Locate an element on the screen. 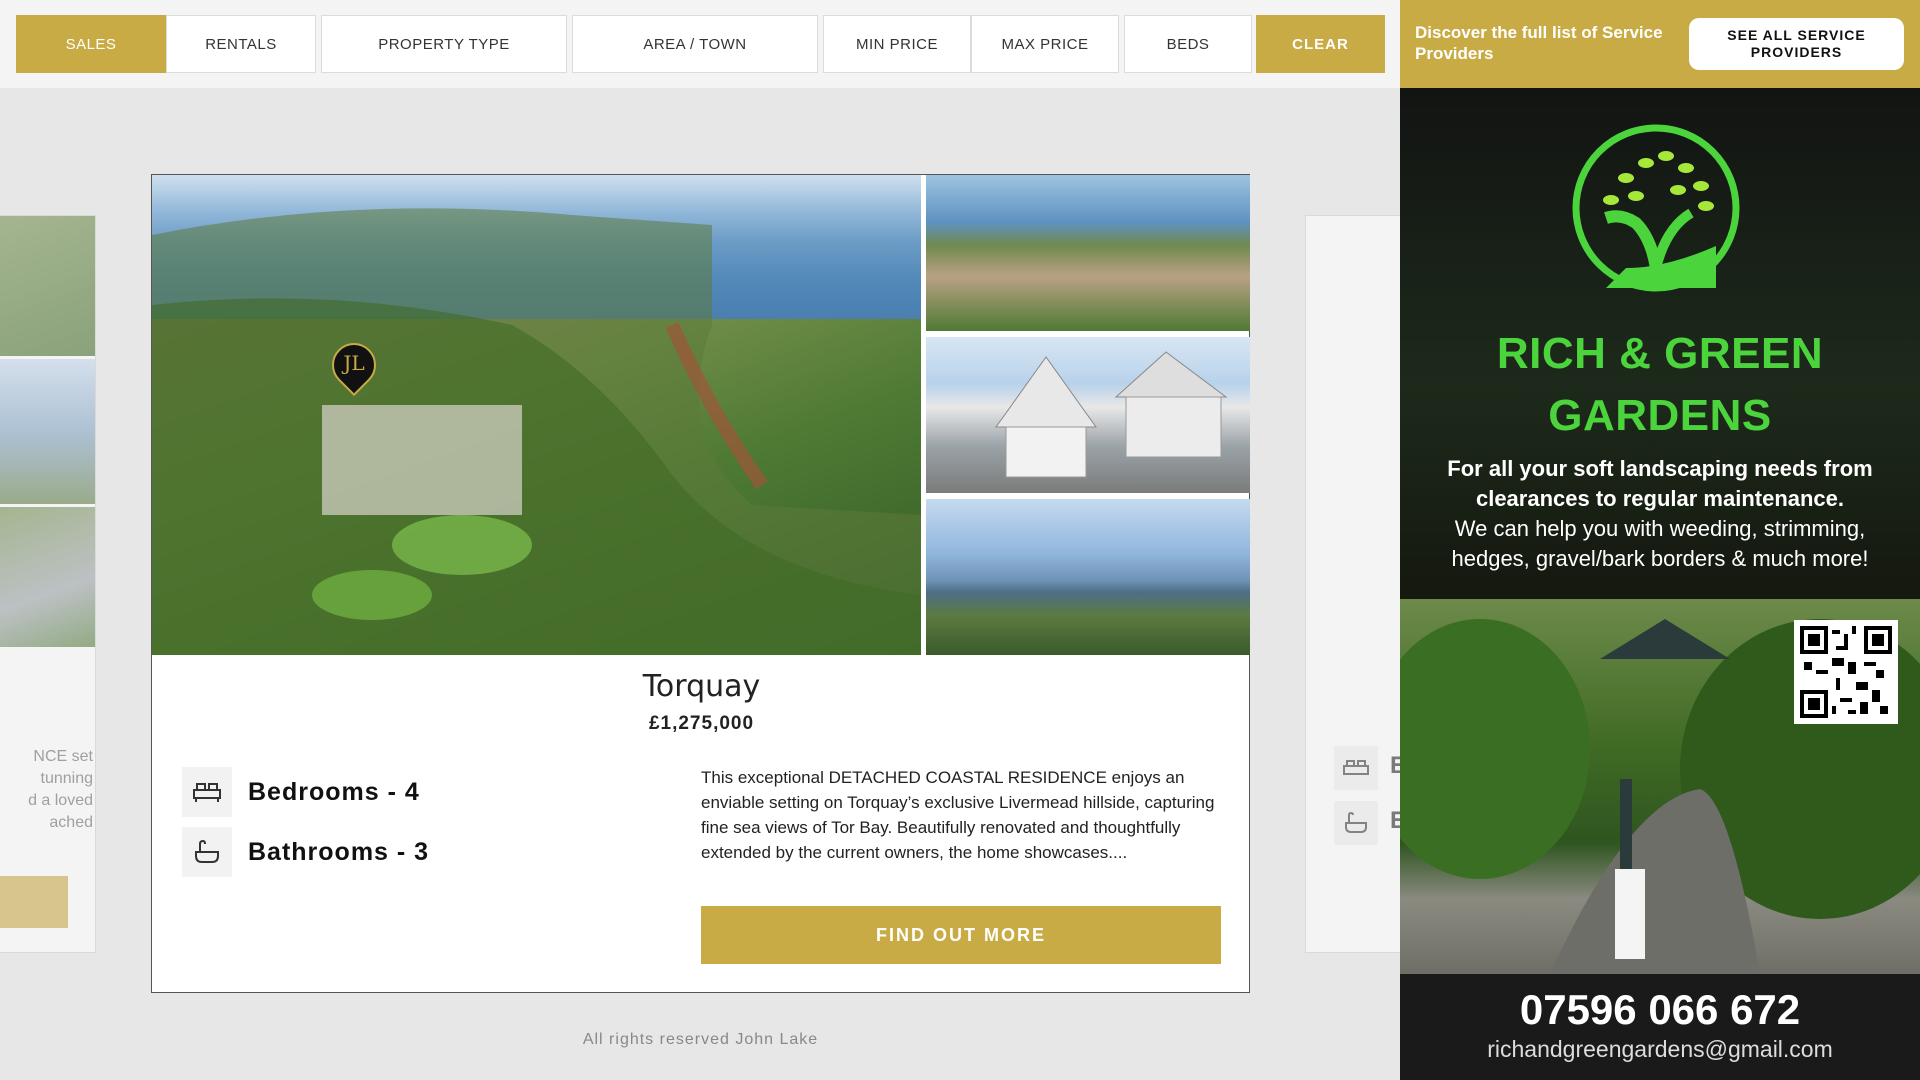 This screenshot has width=1920, height=1080. footer-copyright: All rights reserved John Lake is located at coordinates (700, 1039).